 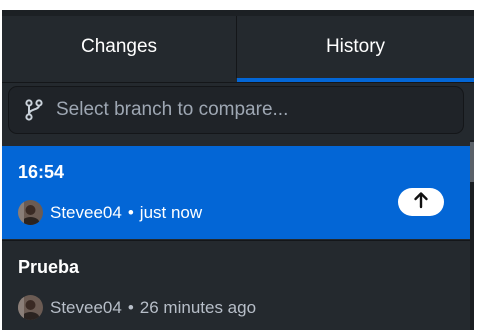 I want to click on unpushed-commit-badge, so click(x=421, y=202).